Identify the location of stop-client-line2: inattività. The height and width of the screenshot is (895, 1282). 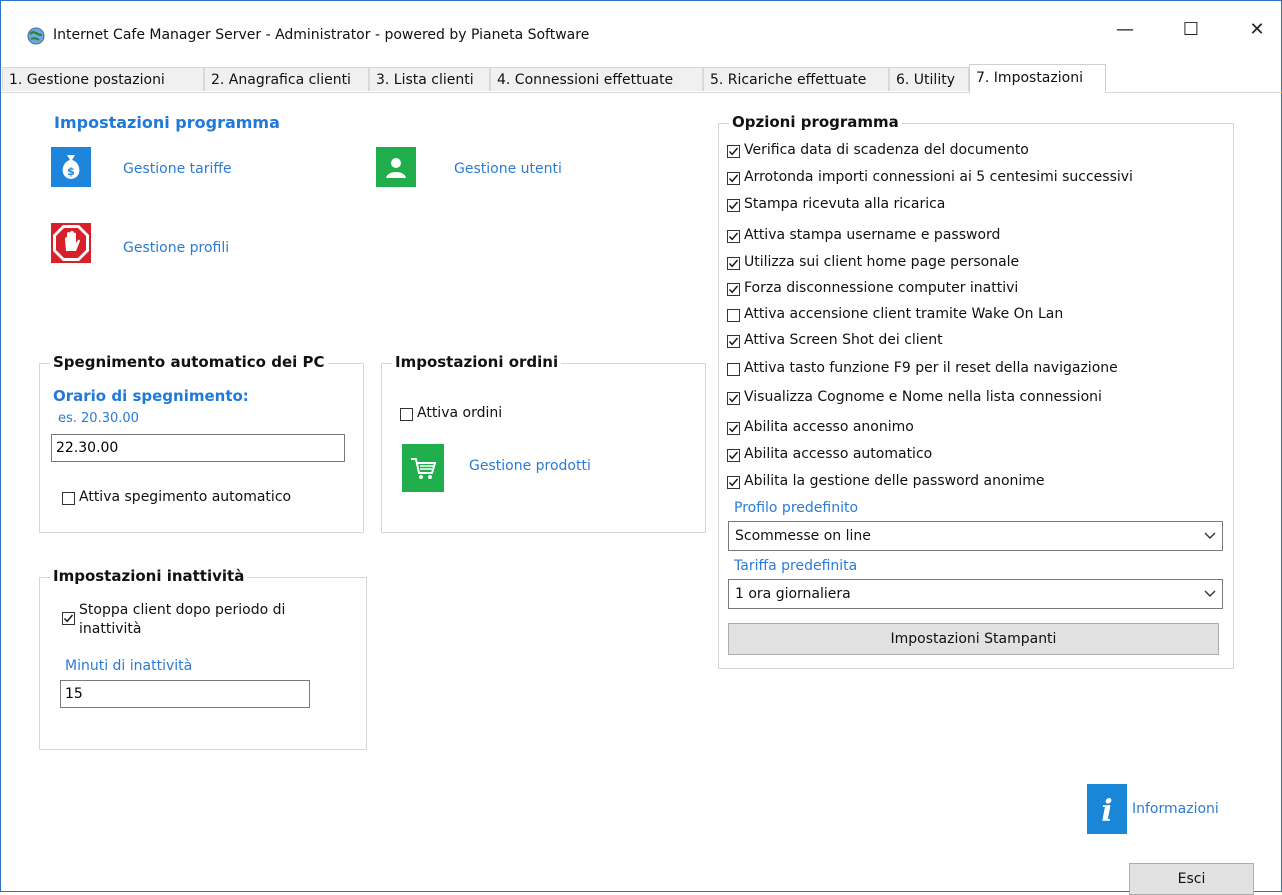
(110, 629).